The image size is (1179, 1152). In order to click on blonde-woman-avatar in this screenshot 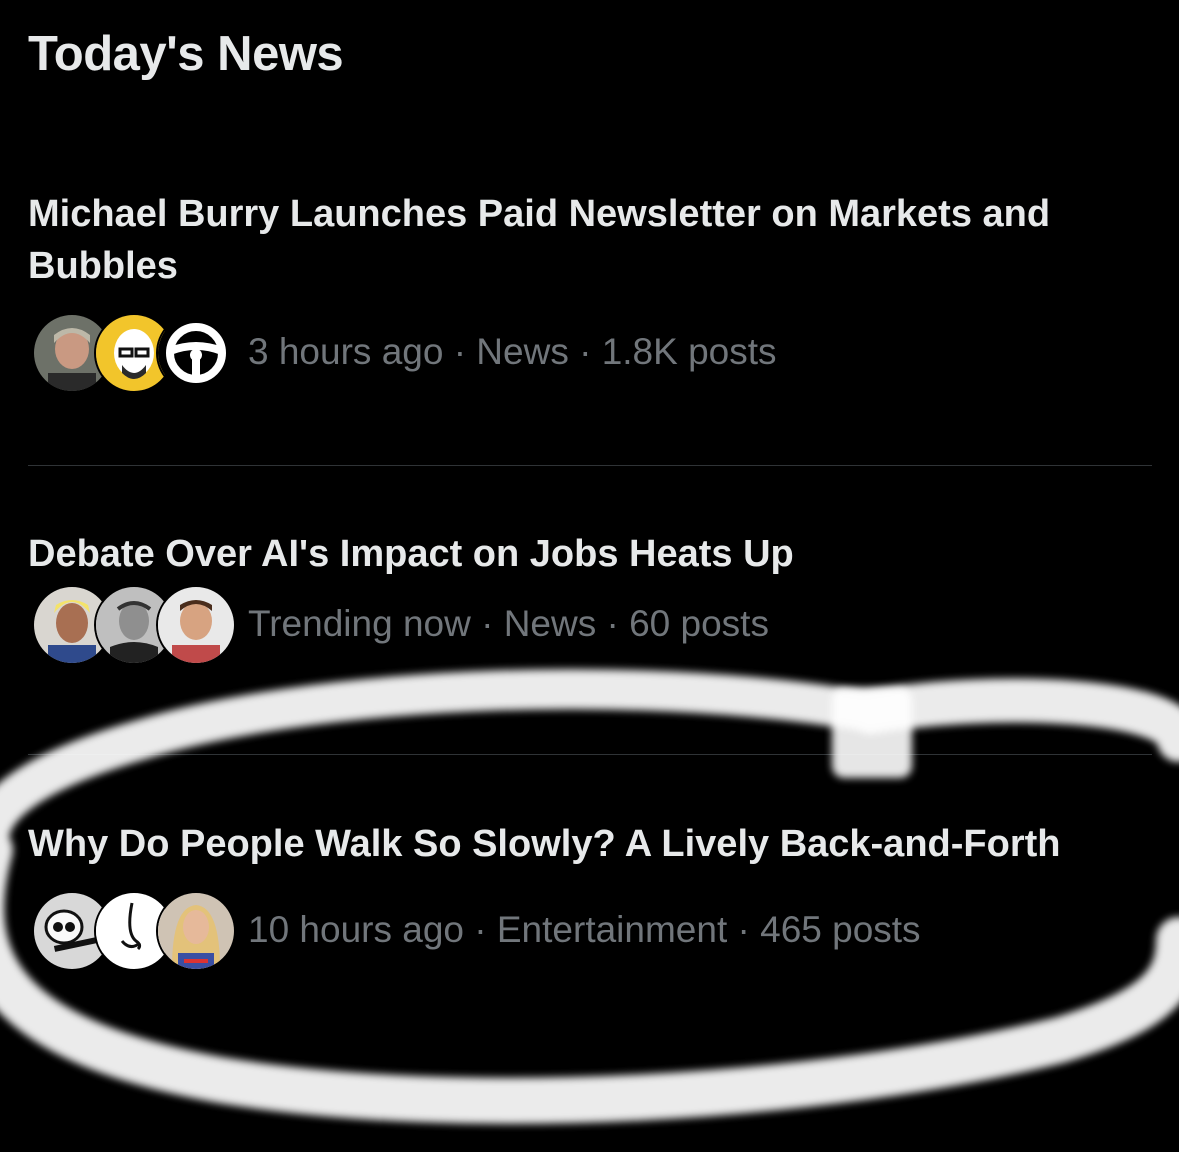, I will do `click(196, 931)`.